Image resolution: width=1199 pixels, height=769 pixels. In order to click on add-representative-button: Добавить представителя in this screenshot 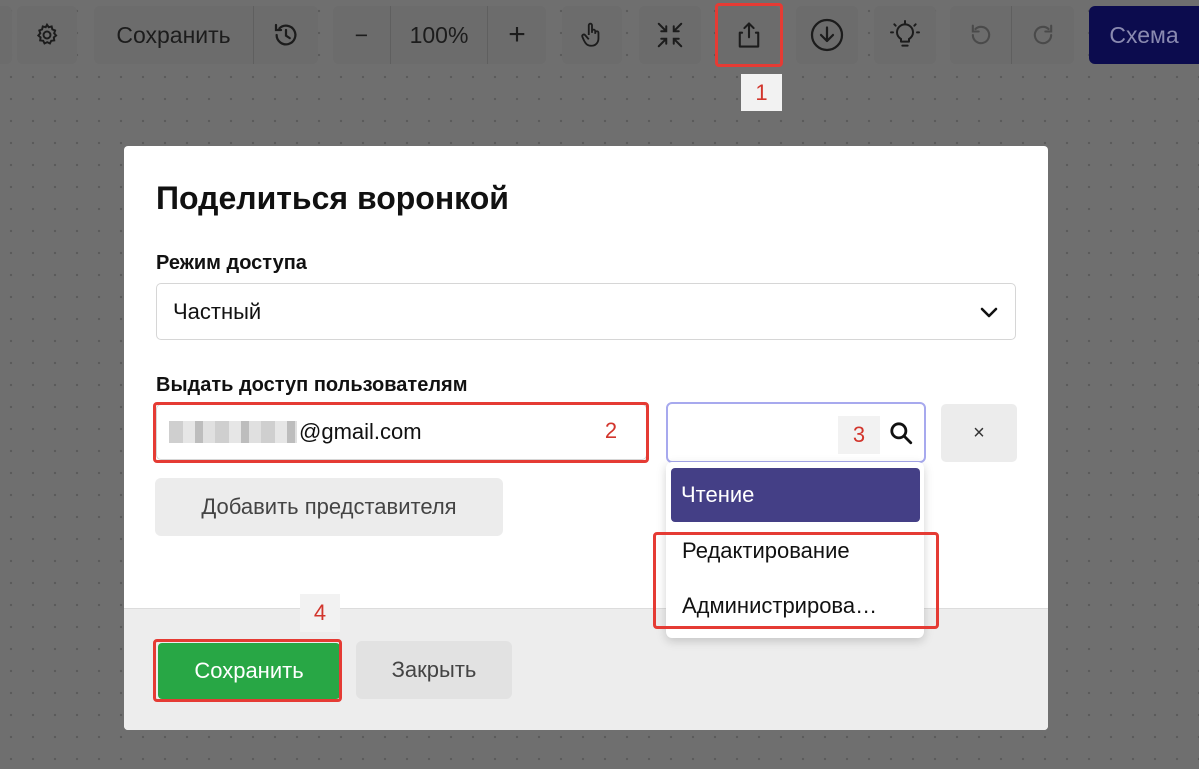, I will do `click(329, 507)`.